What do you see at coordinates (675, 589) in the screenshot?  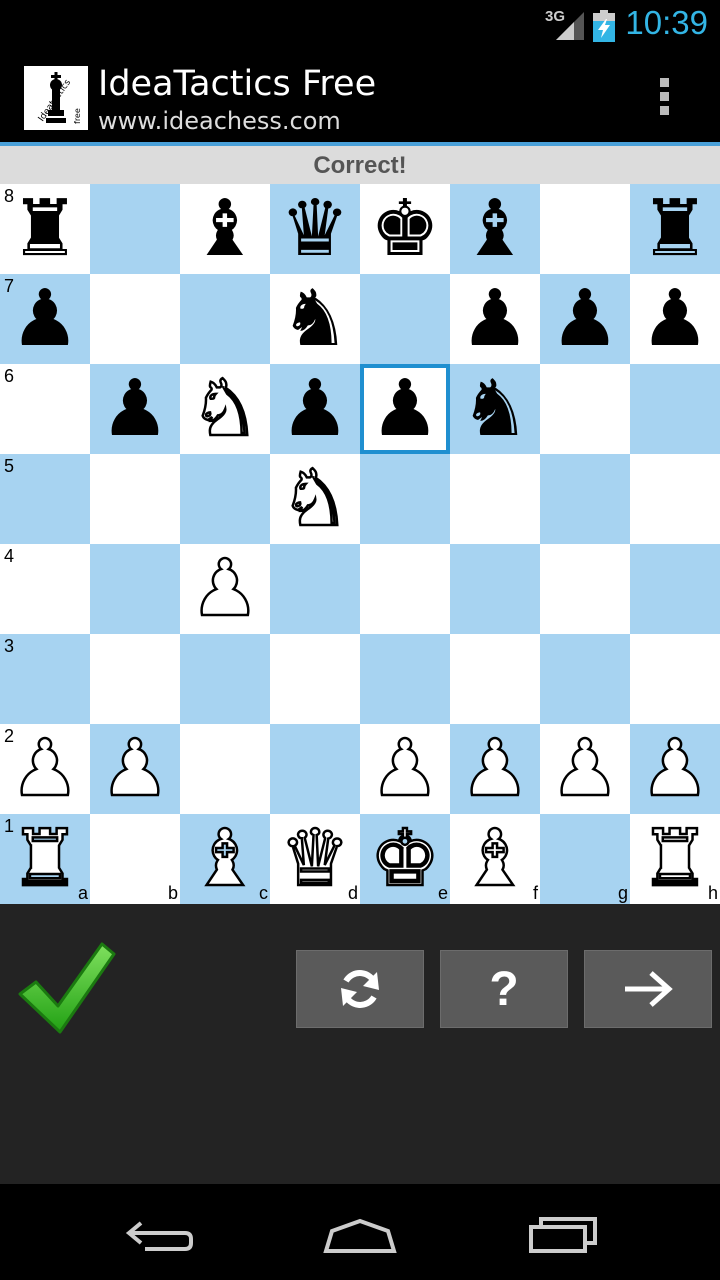 I see `square-h4` at bounding box center [675, 589].